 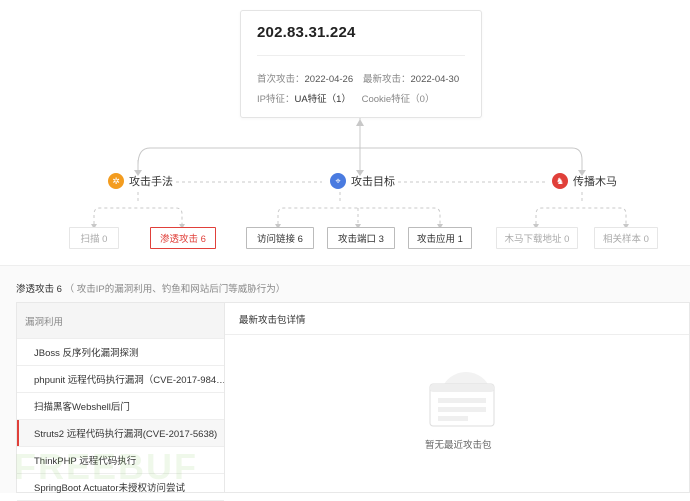 I want to click on leaf-attack-app: 攻击应用 1, so click(x=440, y=238).